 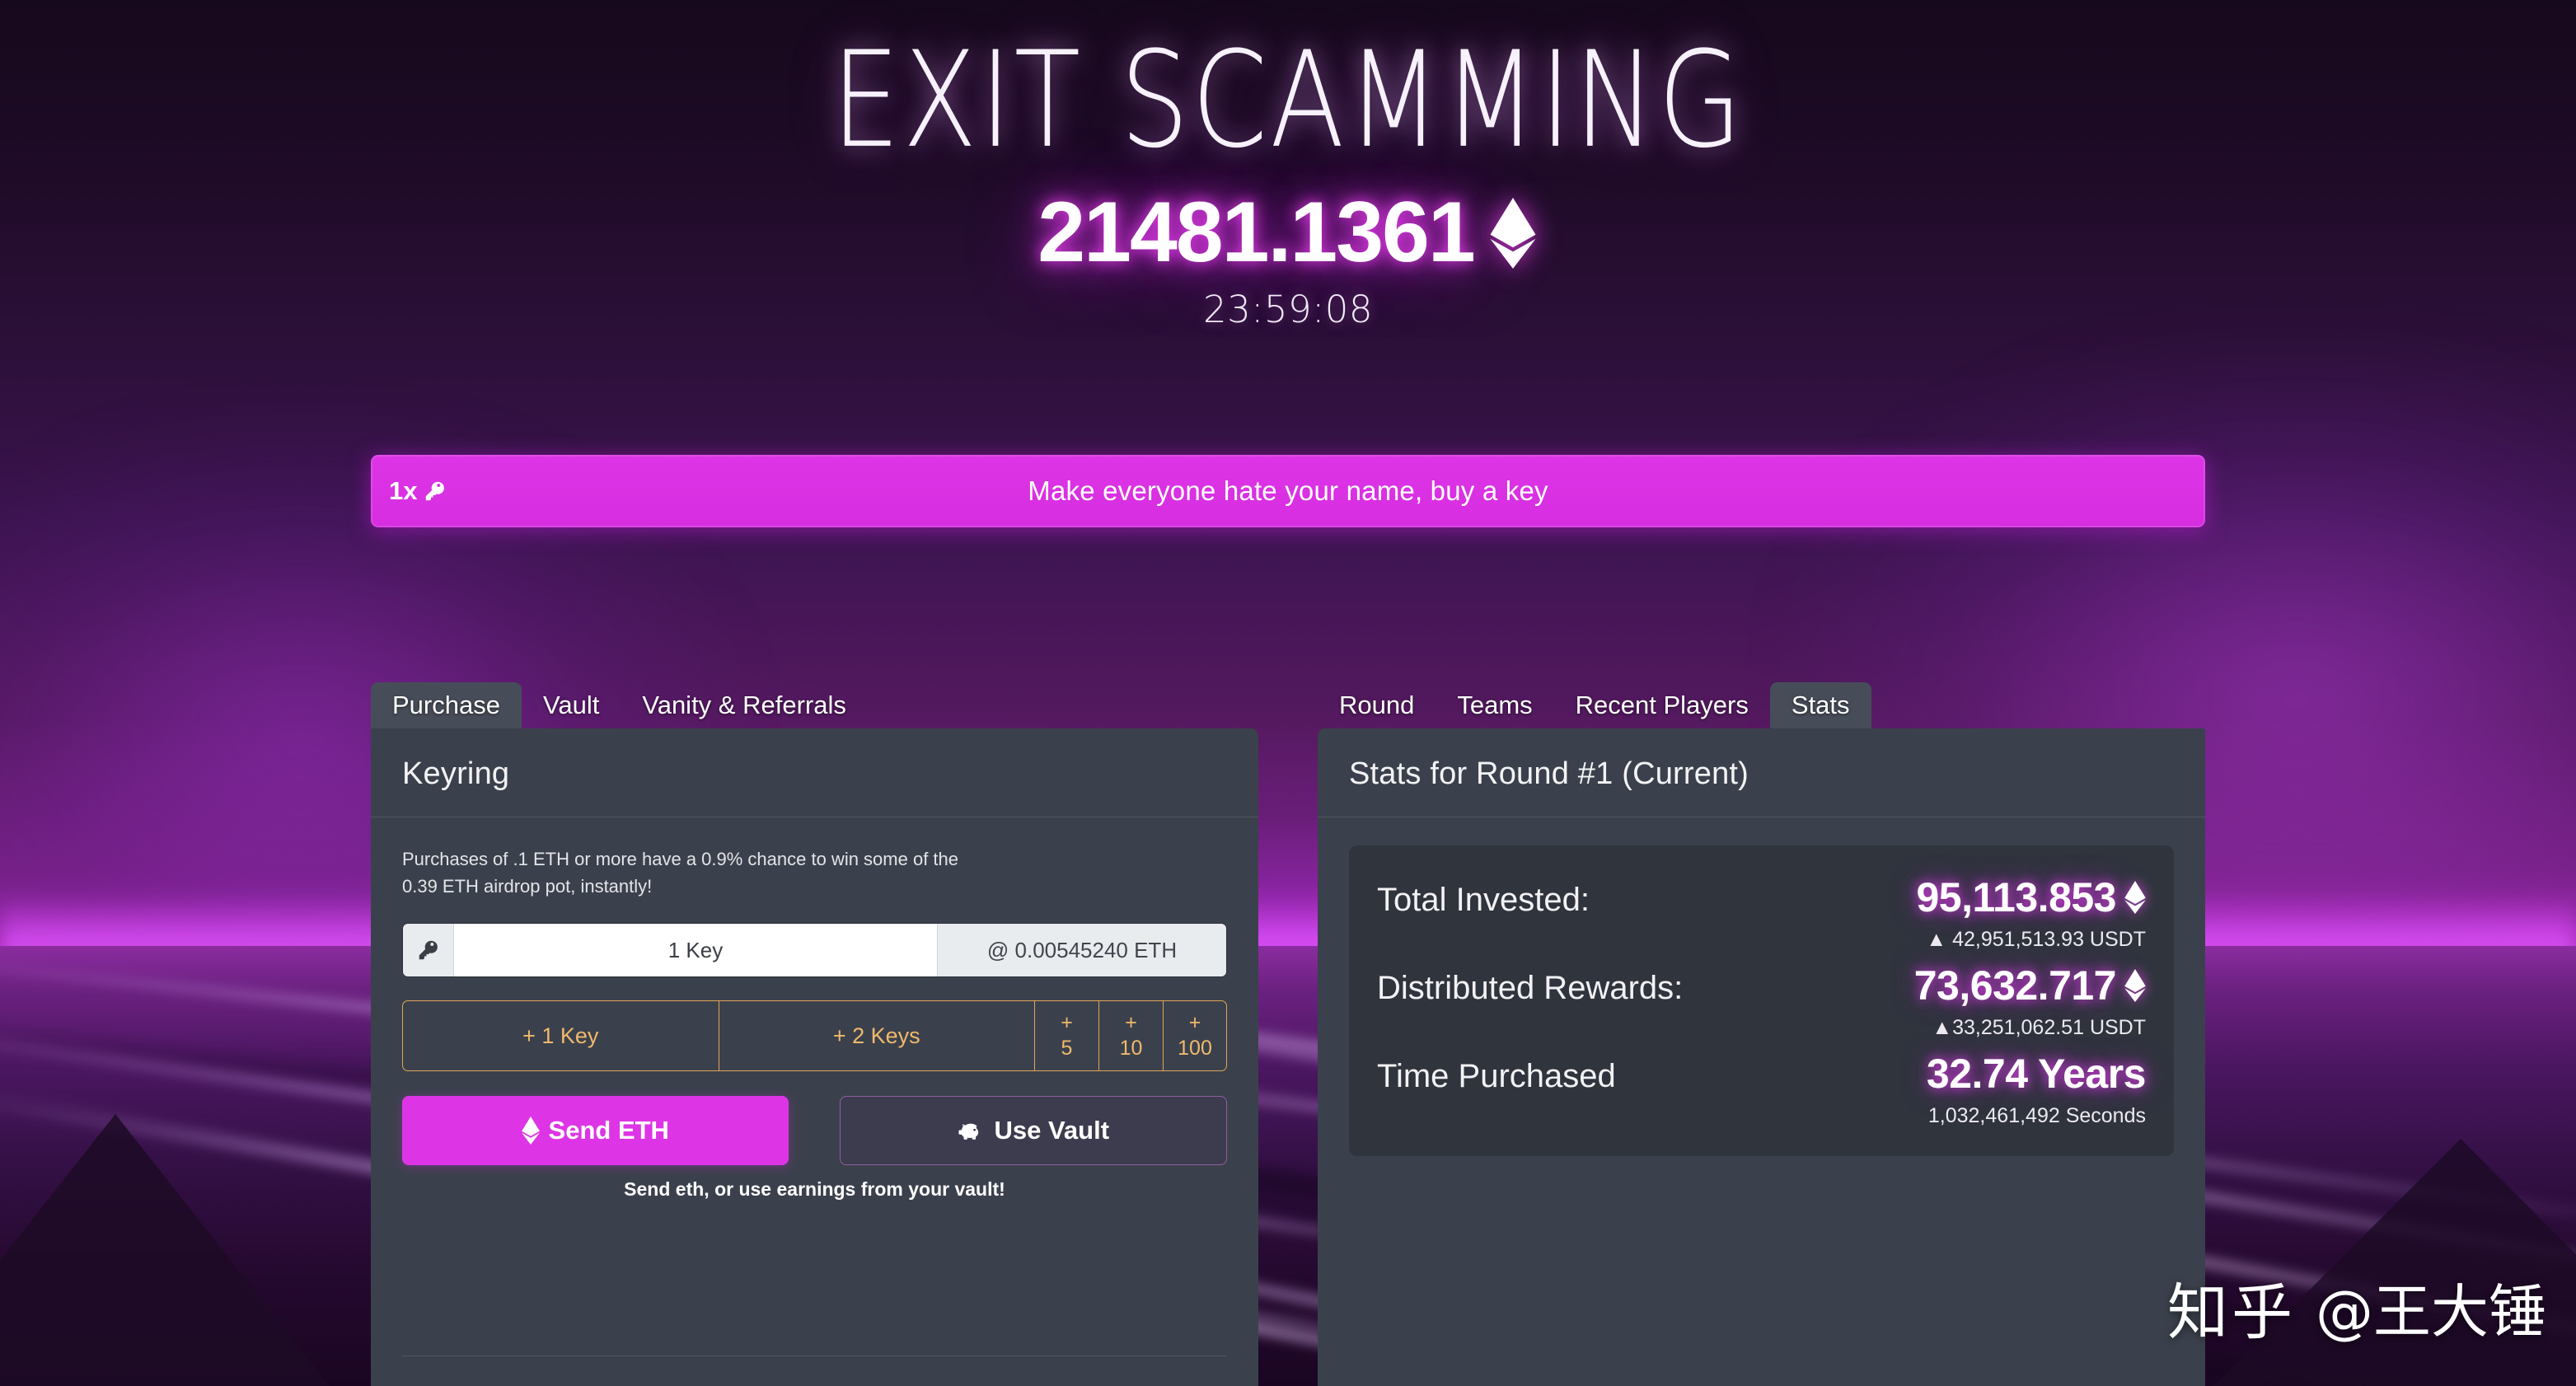 What do you see at coordinates (1082, 950) in the screenshot?
I see `key-price-suffix: @ 0.00545240 ETH` at bounding box center [1082, 950].